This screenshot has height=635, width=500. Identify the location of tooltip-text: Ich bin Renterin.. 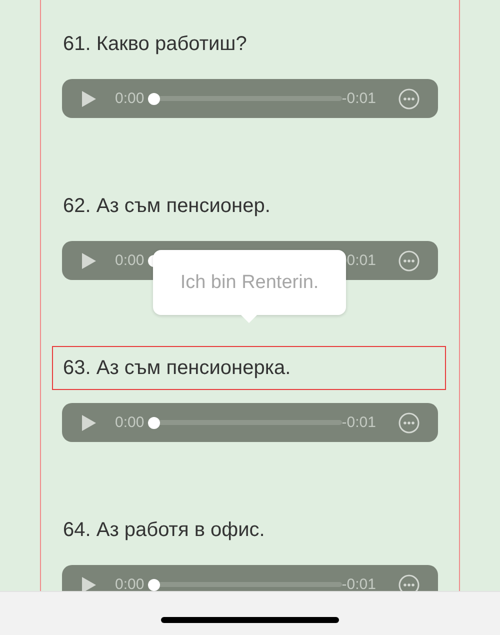
(249, 283).